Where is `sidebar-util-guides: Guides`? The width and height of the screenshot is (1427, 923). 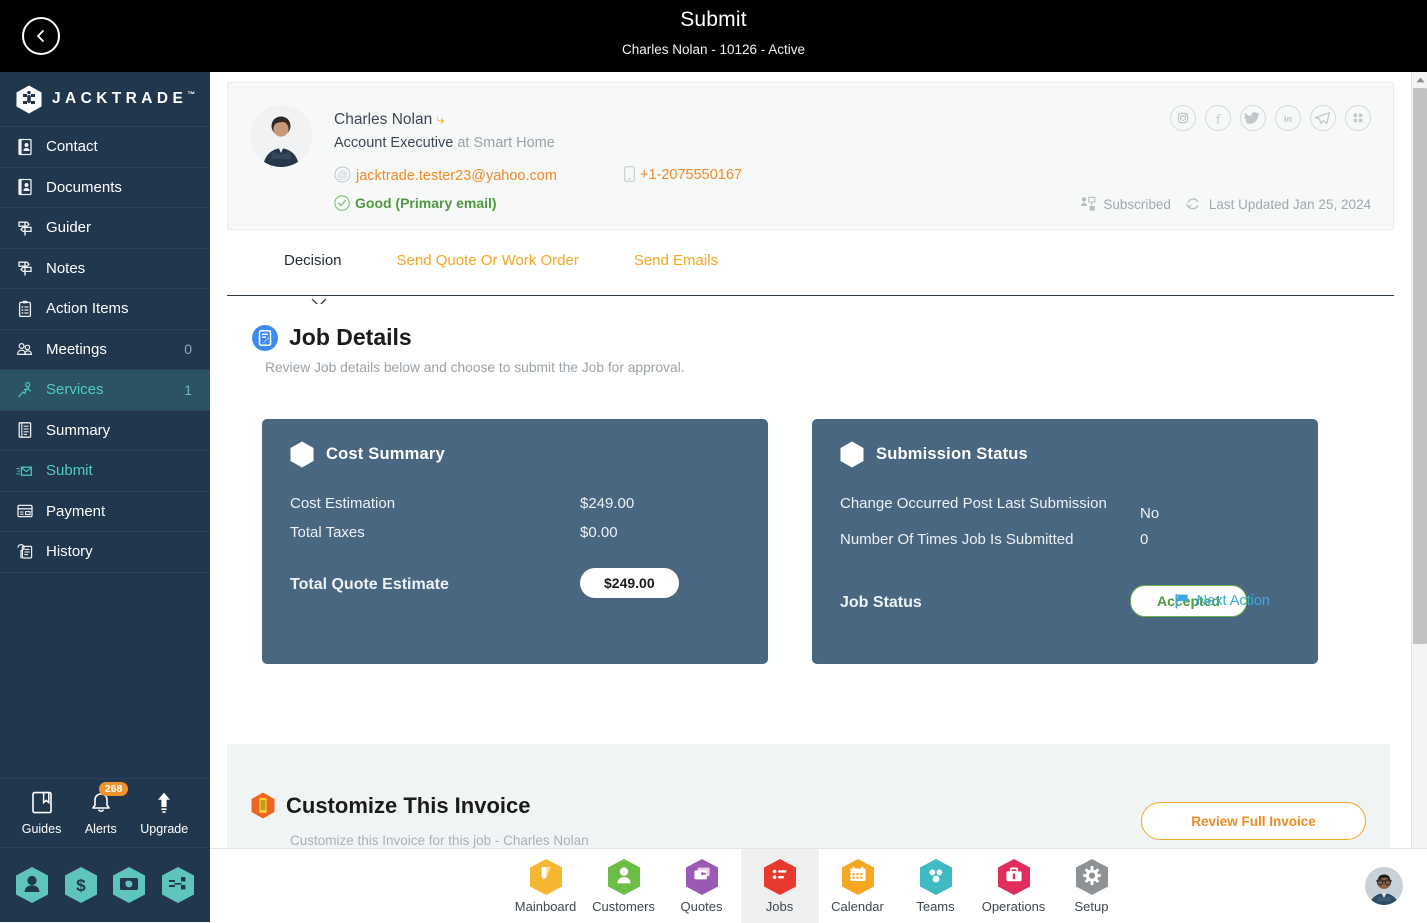
sidebar-util-guides: Guides is located at coordinates (42, 813).